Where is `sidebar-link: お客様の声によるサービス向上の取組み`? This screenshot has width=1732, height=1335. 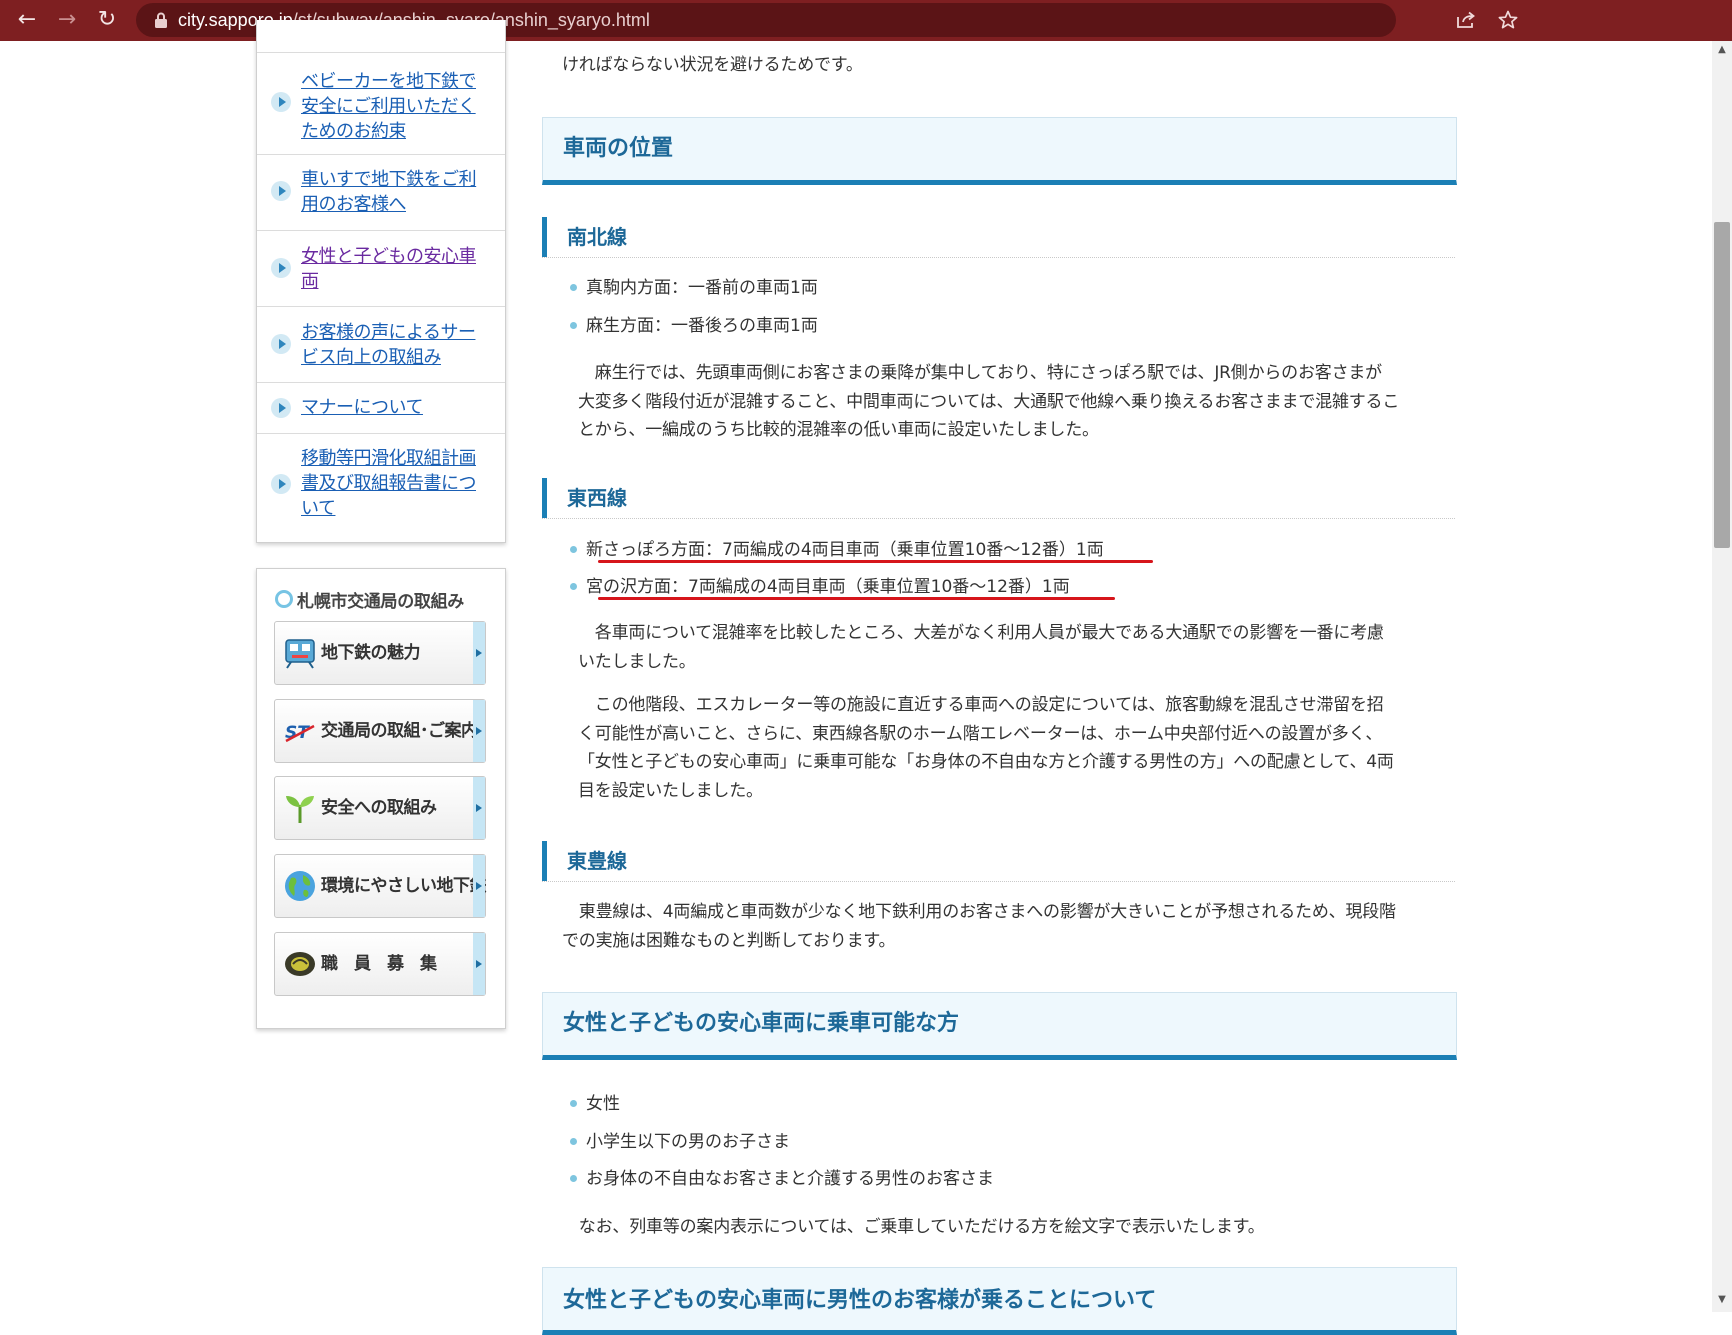 sidebar-link: お客様の声によるサービス向上の取組み is located at coordinates (394, 345).